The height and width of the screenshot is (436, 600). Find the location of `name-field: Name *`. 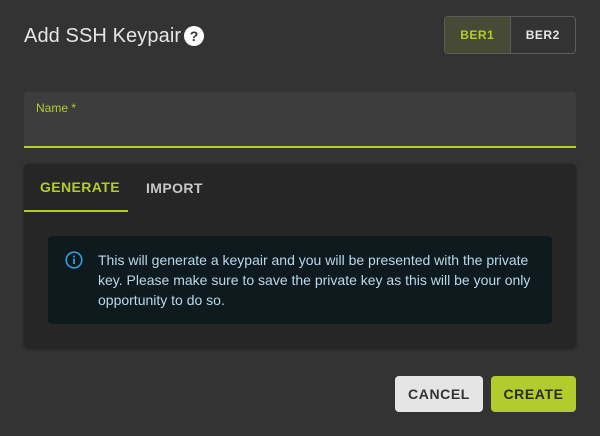

name-field: Name * is located at coordinates (300, 120).